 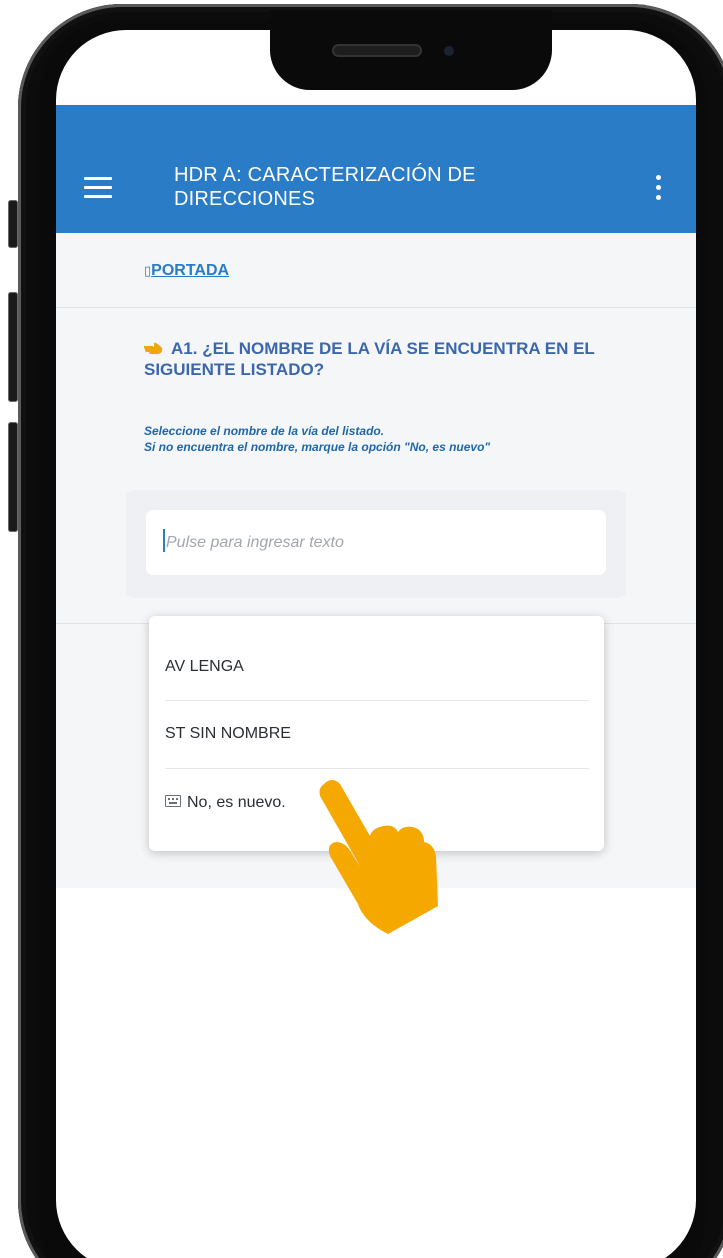 What do you see at coordinates (449, 51) in the screenshot?
I see `front-camera` at bounding box center [449, 51].